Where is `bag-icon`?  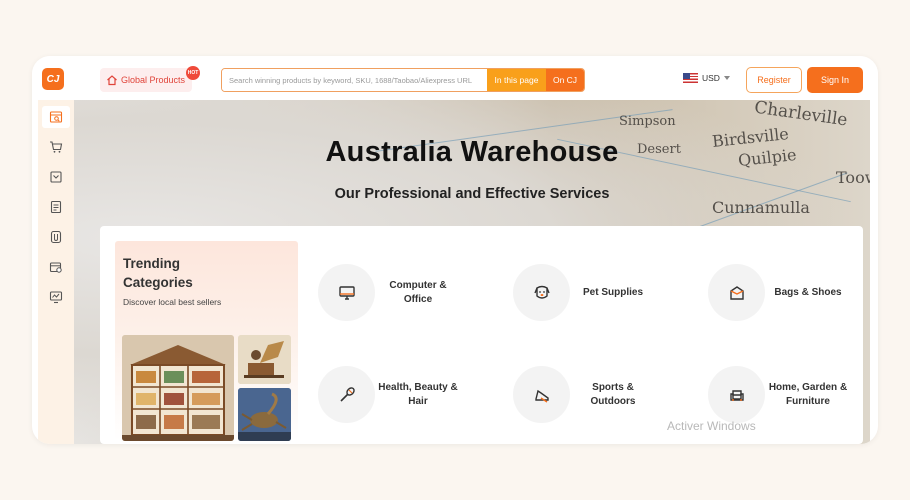
bag-icon is located at coordinates (736, 292).